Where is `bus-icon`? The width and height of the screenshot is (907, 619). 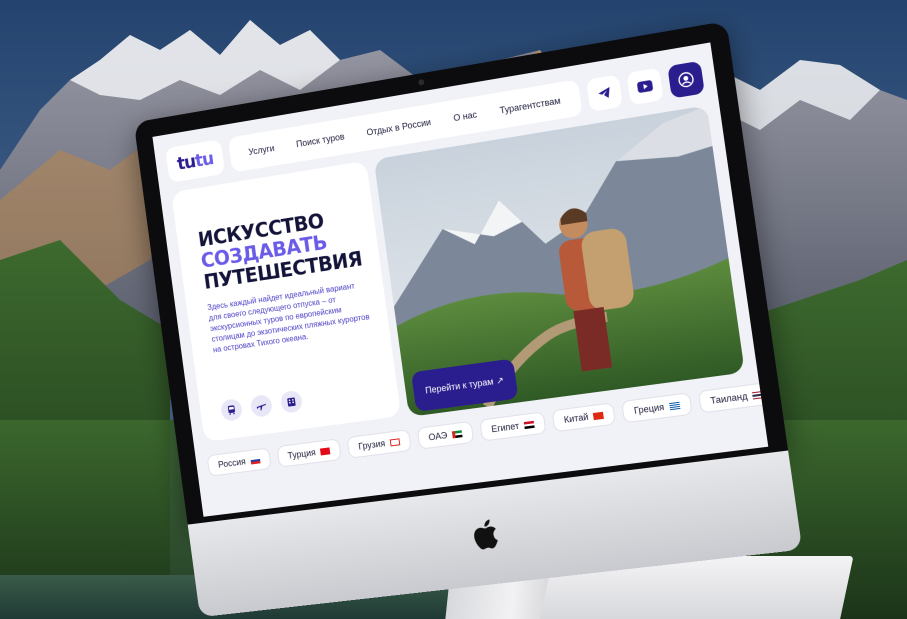
bus-icon is located at coordinates (231, 410).